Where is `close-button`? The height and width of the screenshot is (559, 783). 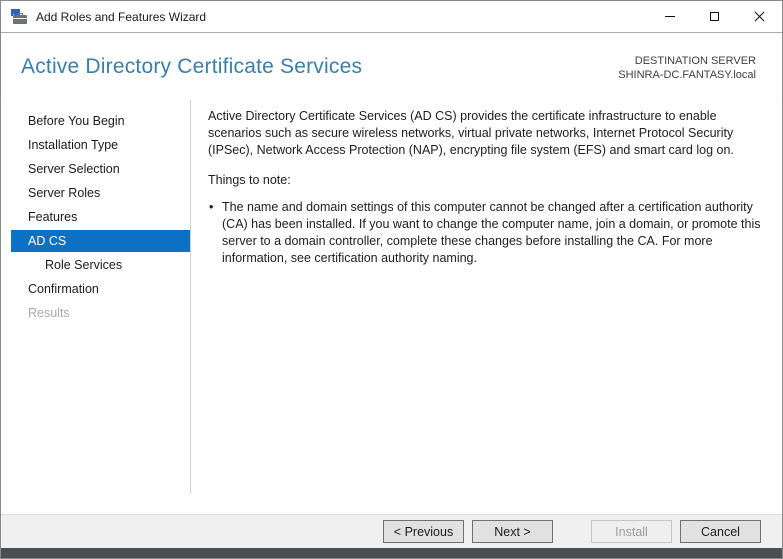 close-button is located at coordinates (759, 16).